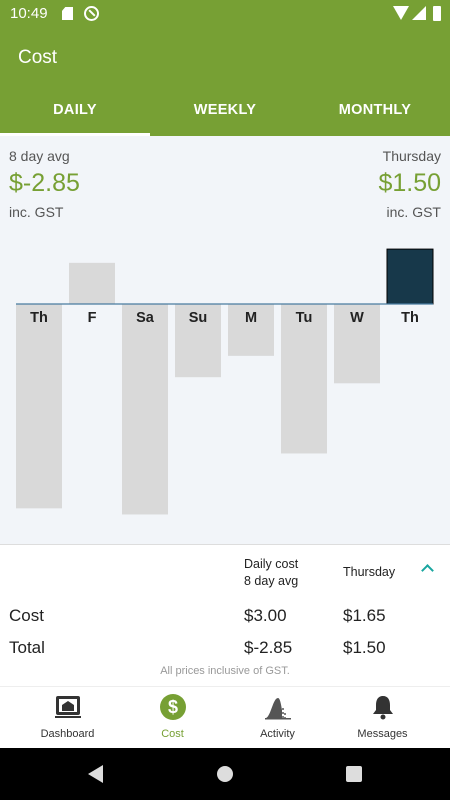  What do you see at coordinates (29, 13) in the screenshot?
I see `status-time: 10:49` at bounding box center [29, 13].